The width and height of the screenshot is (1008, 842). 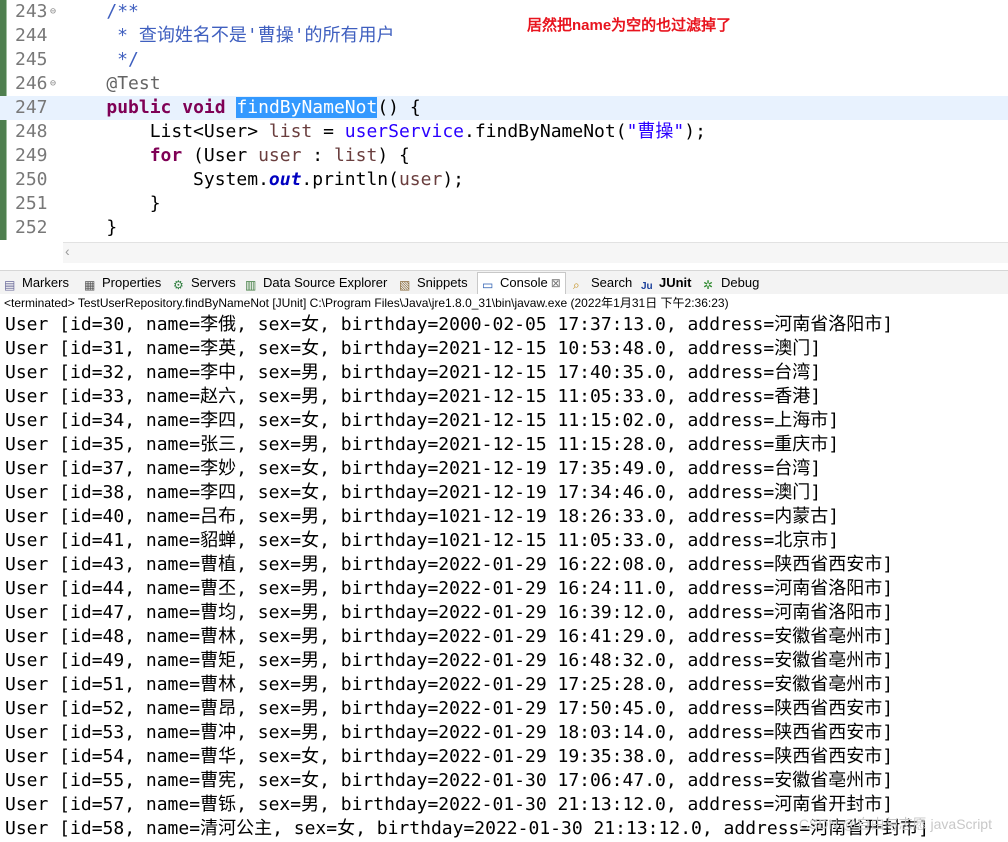 What do you see at coordinates (675, 282) in the screenshot?
I see `tab-label: JUnit` at bounding box center [675, 282].